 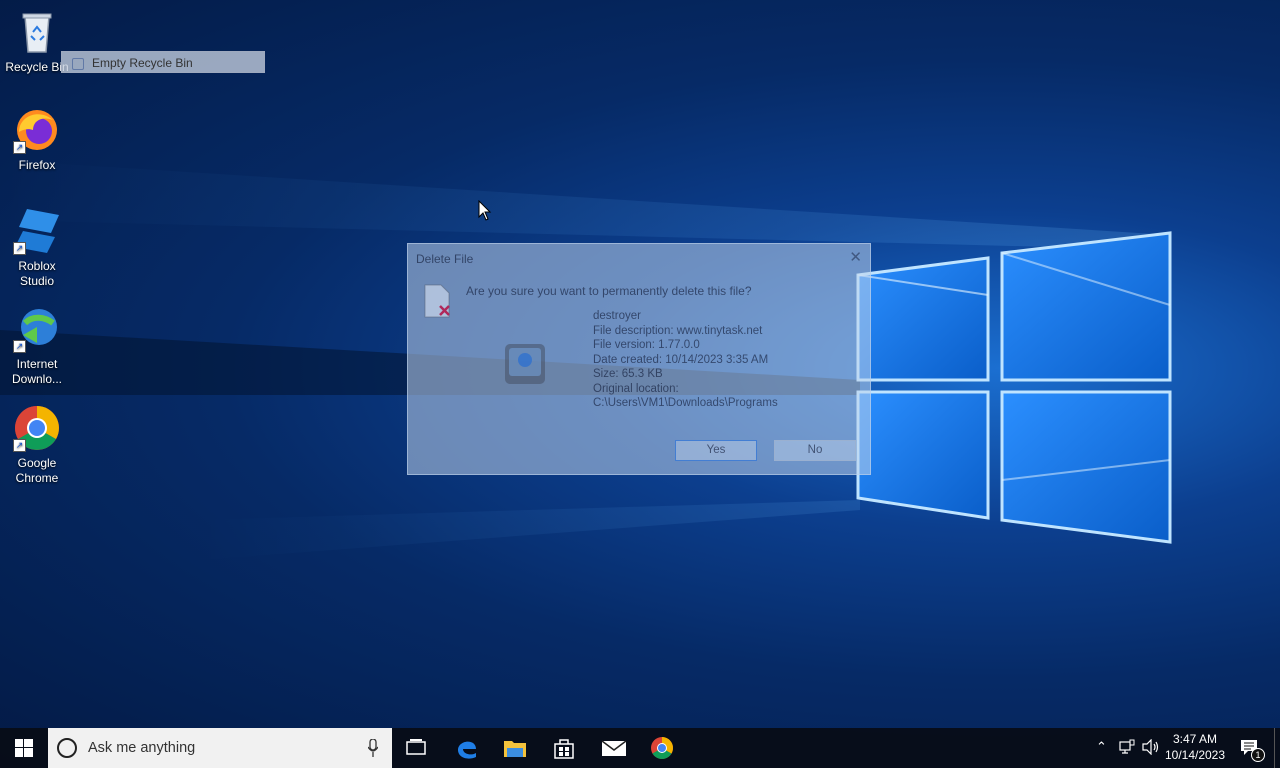 What do you see at coordinates (37, 130) in the screenshot?
I see `firefox-icon: ↗` at bounding box center [37, 130].